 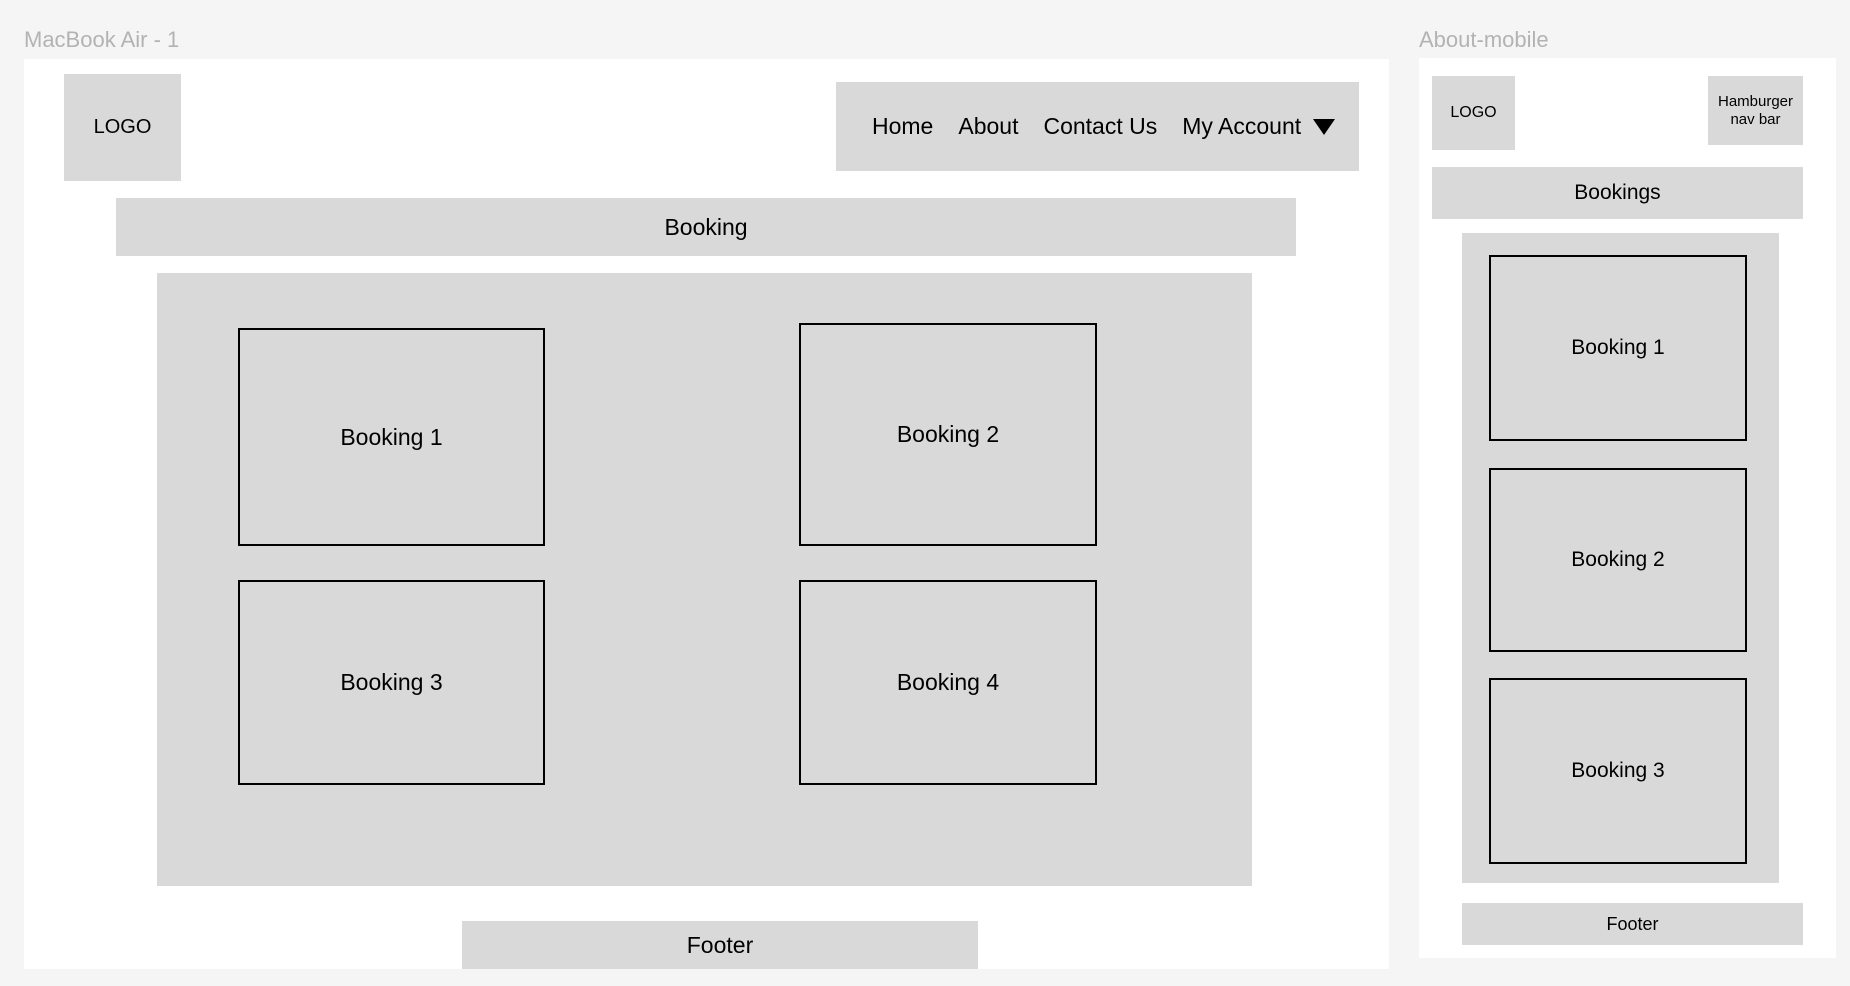 I want to click on mobile-booking-card-1: Booking 1, so click(x=1618, y=348).